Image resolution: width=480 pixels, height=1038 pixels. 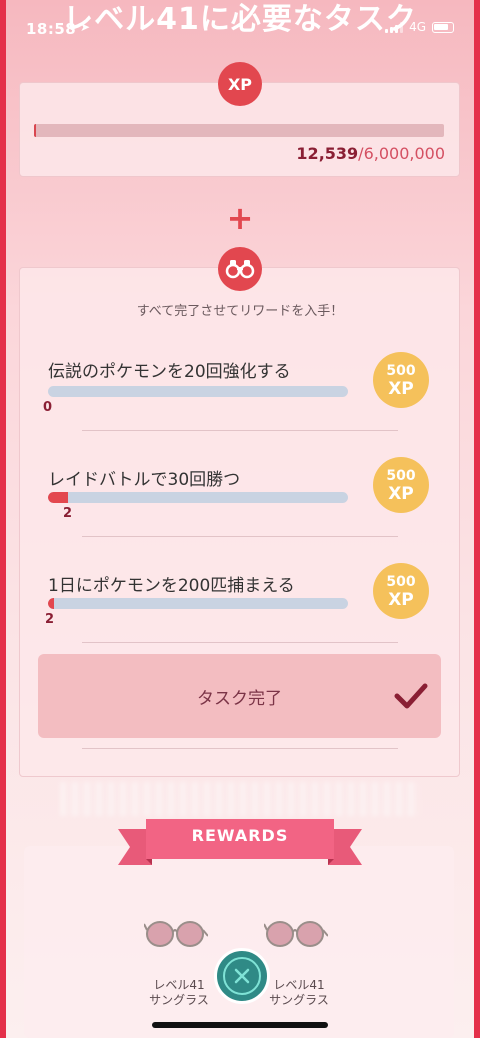 What do you see at coordinates (48, 407) in the screenshot?
I see `task-progress-value: 0` at bounding box center [48, 407].